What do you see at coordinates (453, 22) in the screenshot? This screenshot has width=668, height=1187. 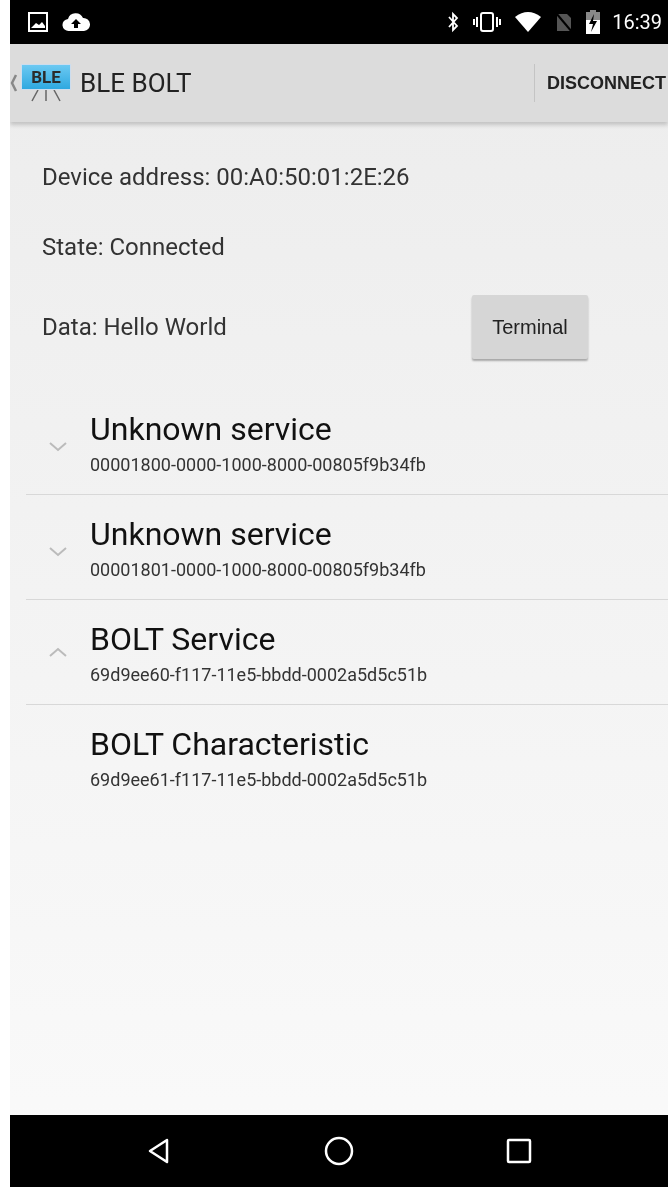 I see `bluetooth-icon` at bounding box center [453, 22].